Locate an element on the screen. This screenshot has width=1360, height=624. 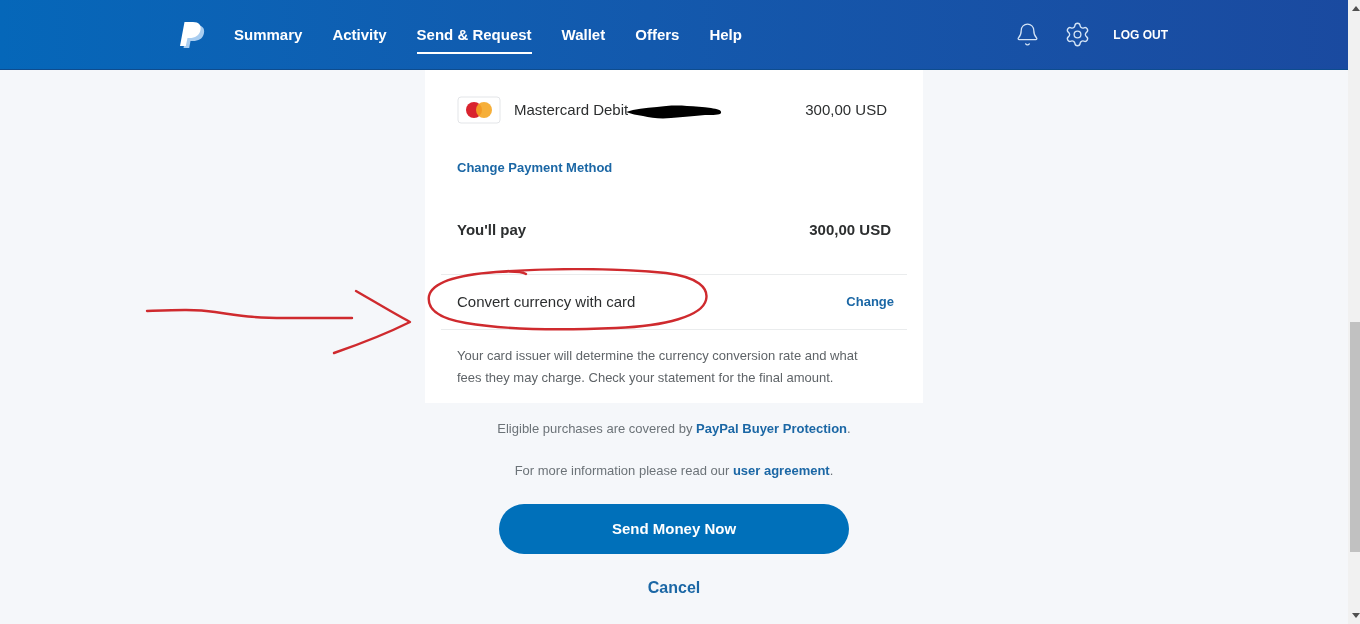
notice-link: user agreement is located at coordinates (781, 470).